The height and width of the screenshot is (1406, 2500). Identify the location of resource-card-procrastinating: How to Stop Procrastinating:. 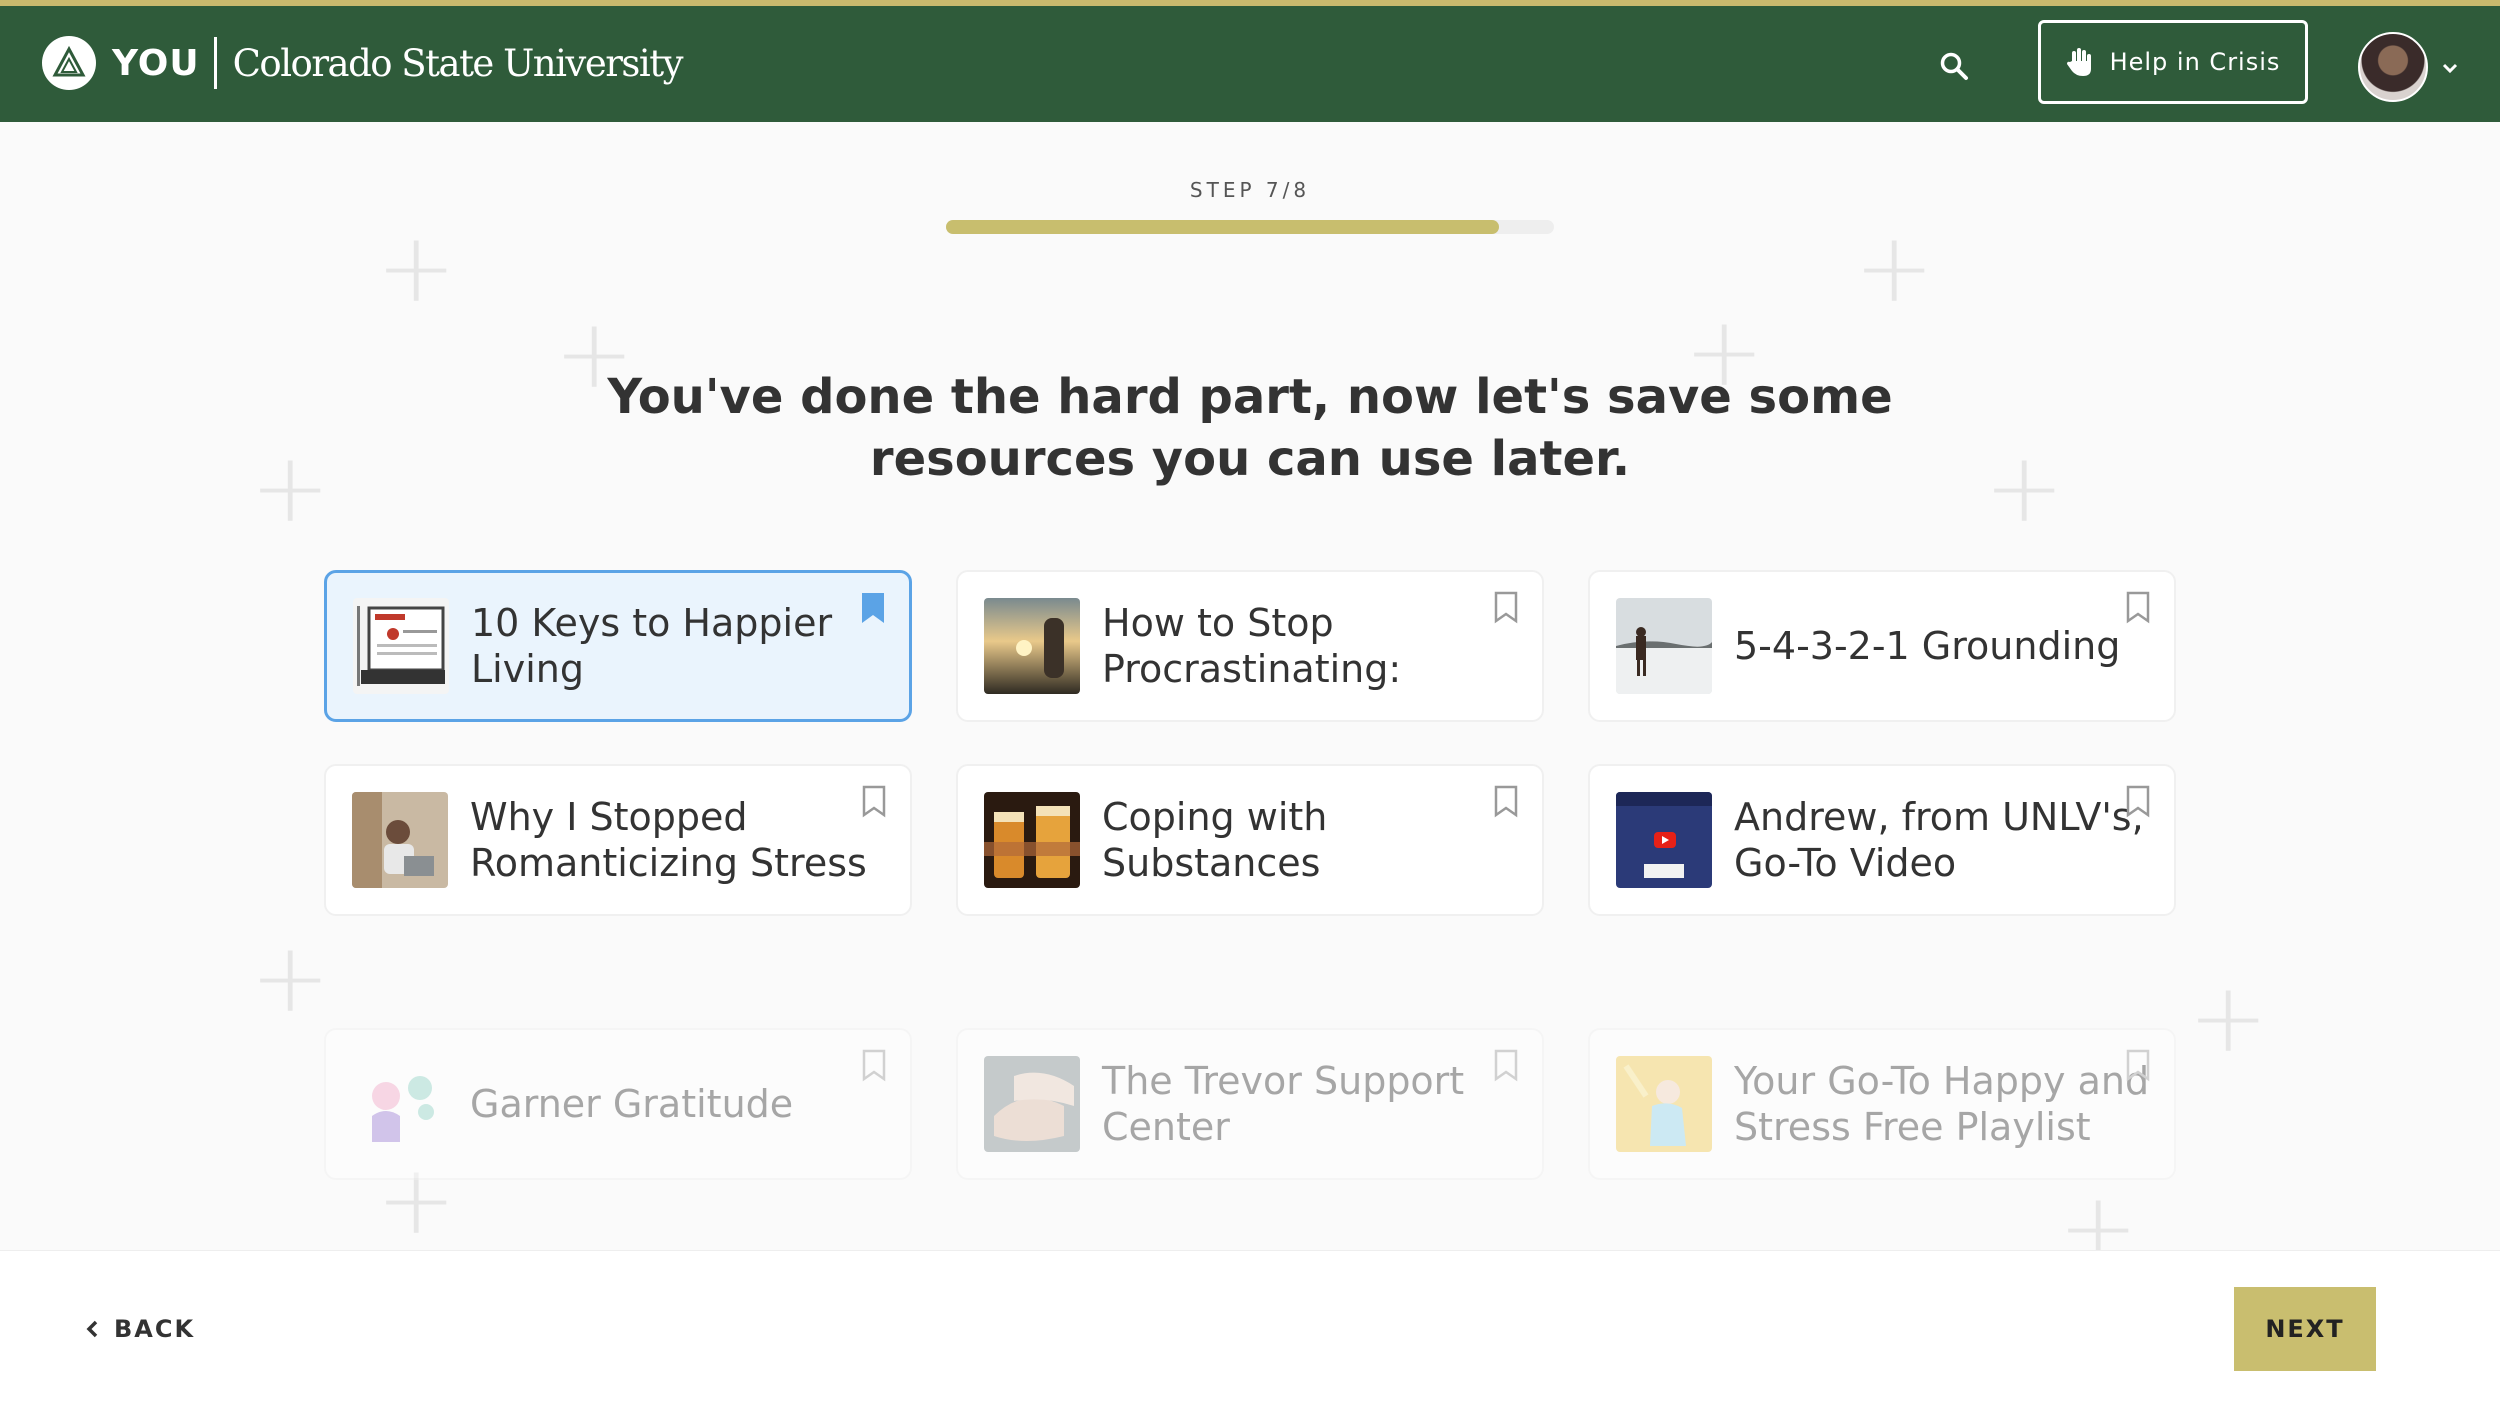
(1250, 646).